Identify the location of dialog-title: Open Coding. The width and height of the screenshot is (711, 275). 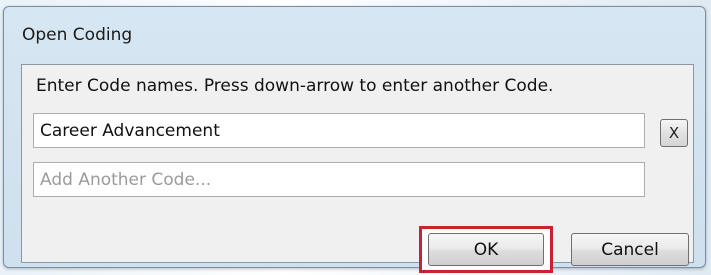
(77, 35).